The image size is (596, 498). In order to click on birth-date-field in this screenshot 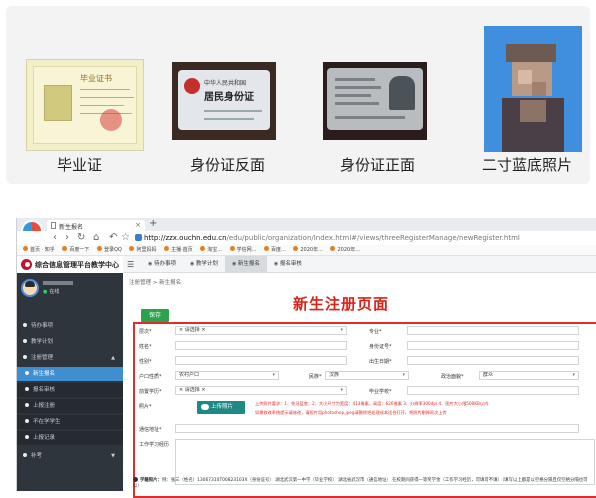, I will do `click(493, 360)`.